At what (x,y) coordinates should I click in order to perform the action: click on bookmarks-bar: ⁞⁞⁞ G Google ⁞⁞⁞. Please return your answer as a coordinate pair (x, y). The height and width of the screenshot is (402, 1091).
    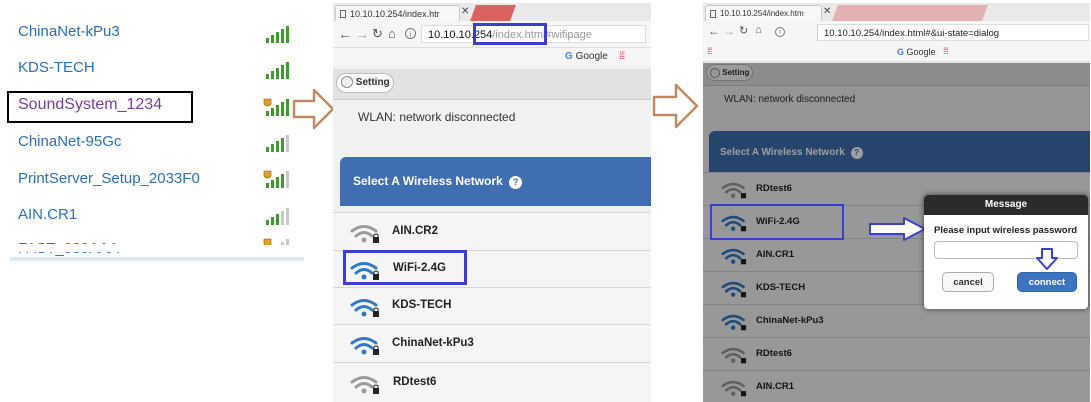
    Looking at the image, I should click on (896, 53).